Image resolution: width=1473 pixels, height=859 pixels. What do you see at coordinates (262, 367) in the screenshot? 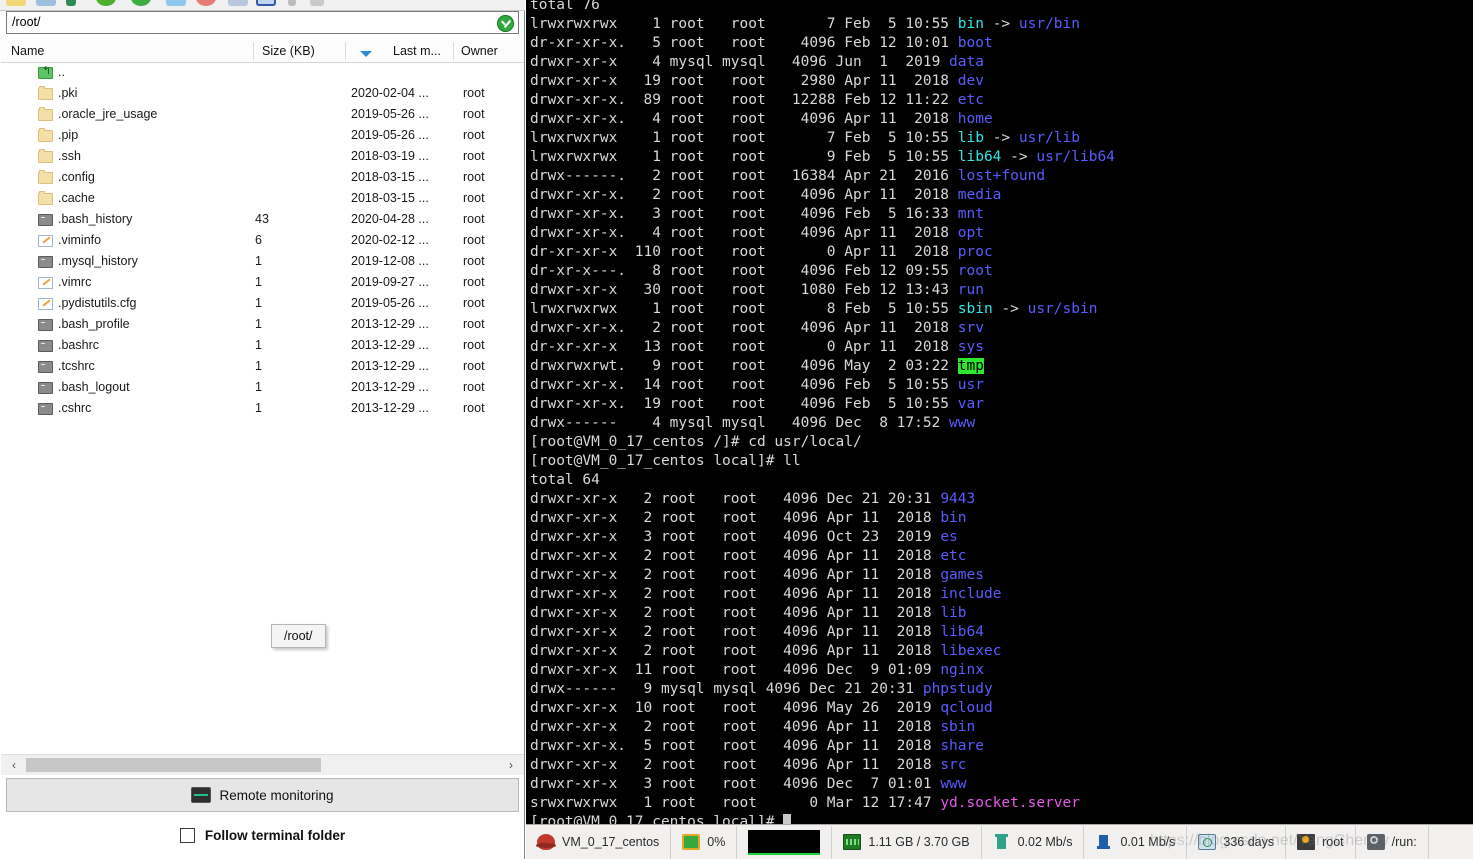
I see `table-row: .tcshrc 1 2013-12-29 ... root` at bounding box center [262, 367].